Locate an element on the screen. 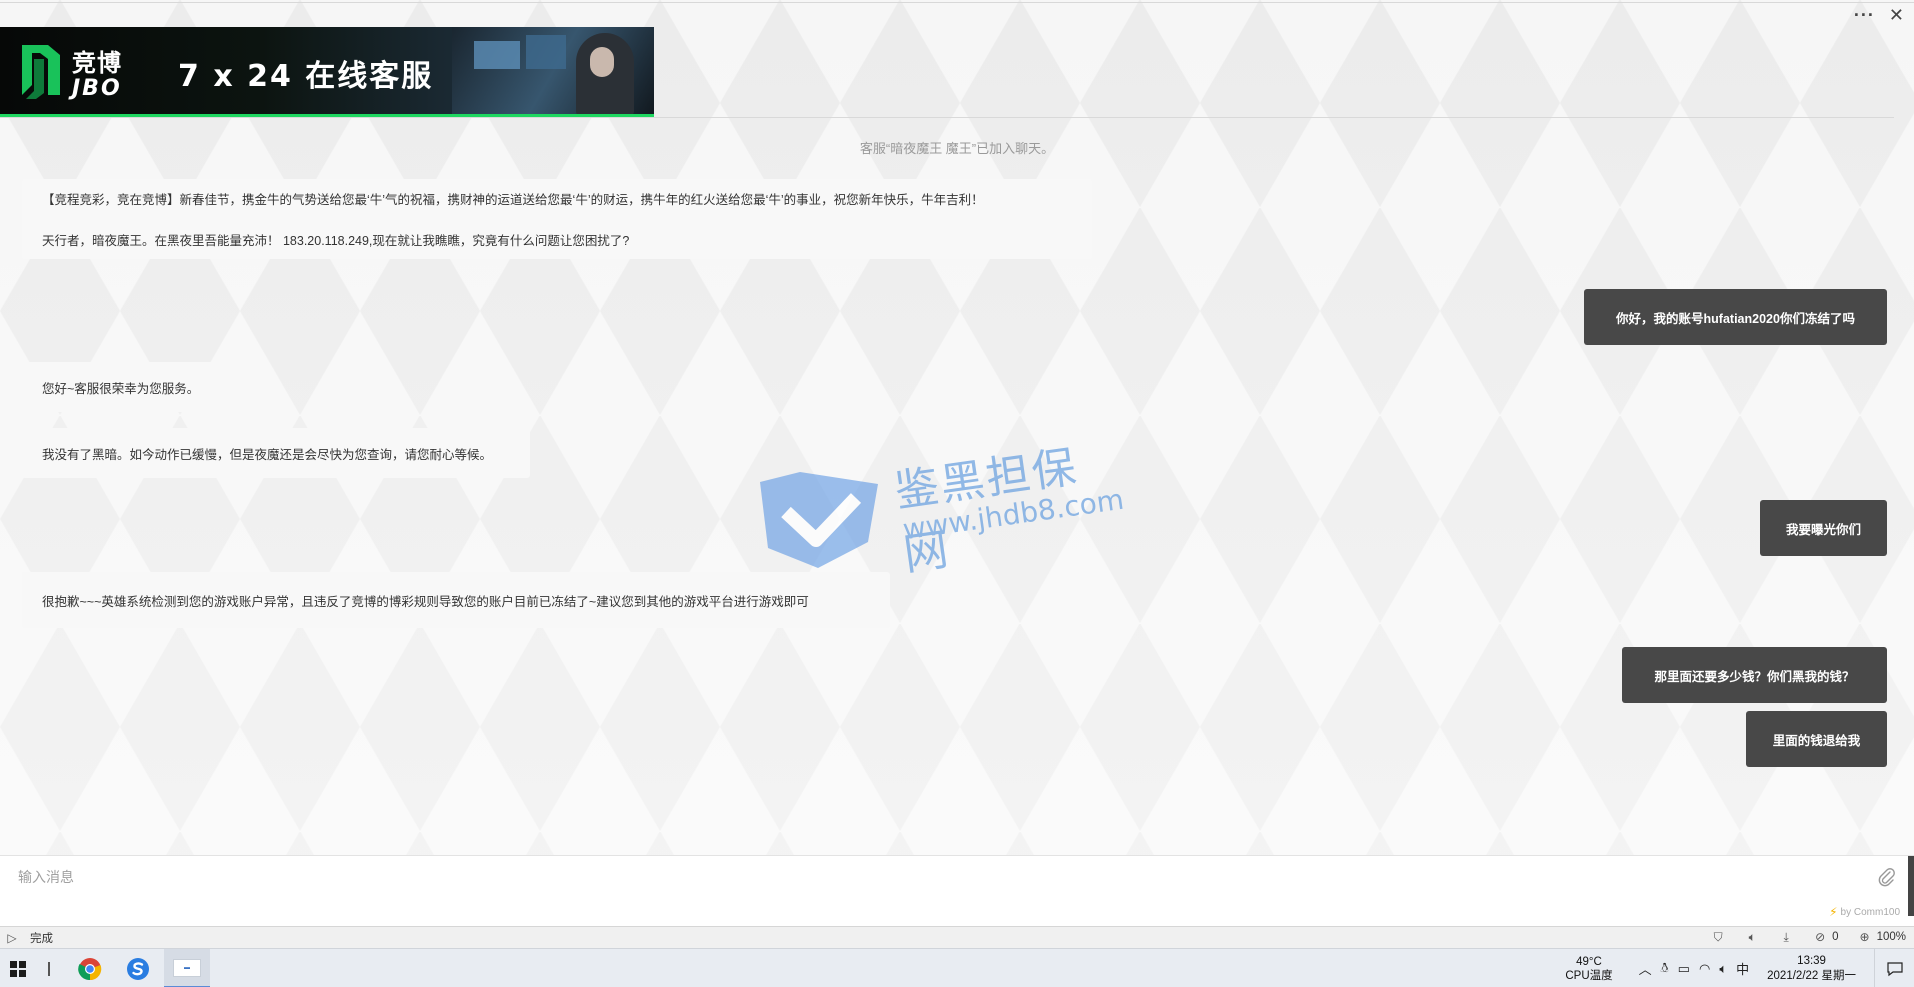 This screenshot has height=987, width=1914. notification-icon is located at coordinates (1894, 968).